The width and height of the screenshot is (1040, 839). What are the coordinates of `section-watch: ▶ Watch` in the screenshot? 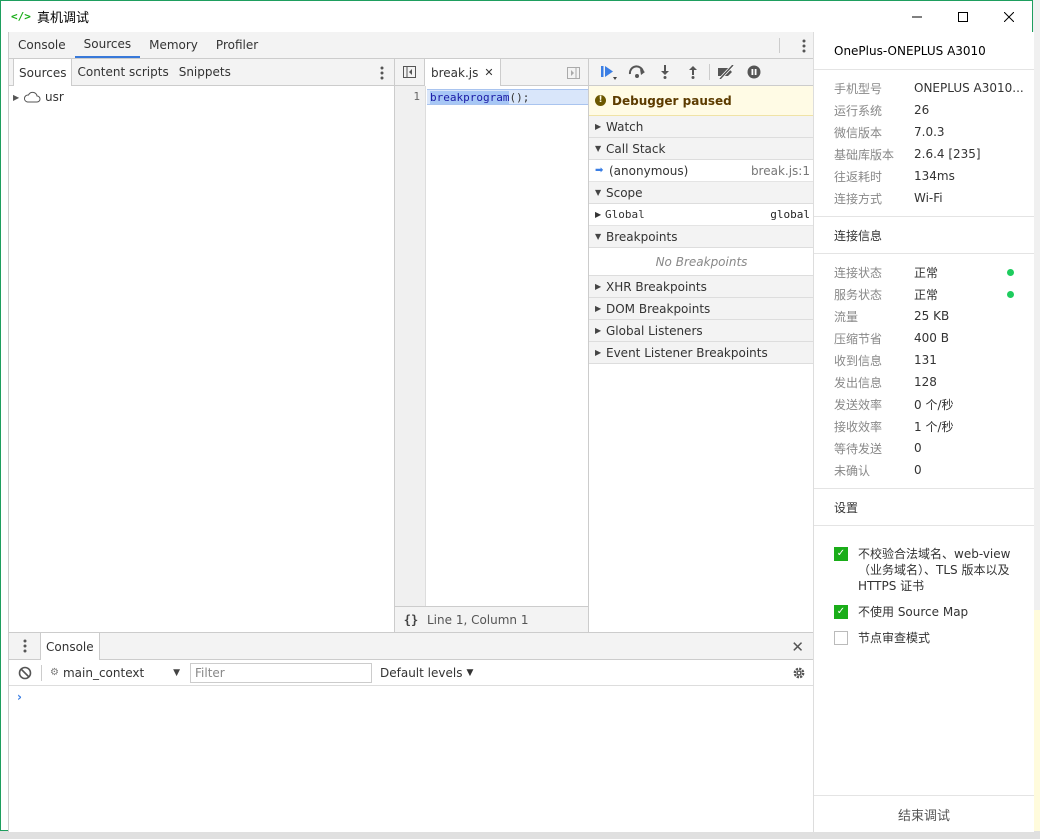 It's located at (701, 127).